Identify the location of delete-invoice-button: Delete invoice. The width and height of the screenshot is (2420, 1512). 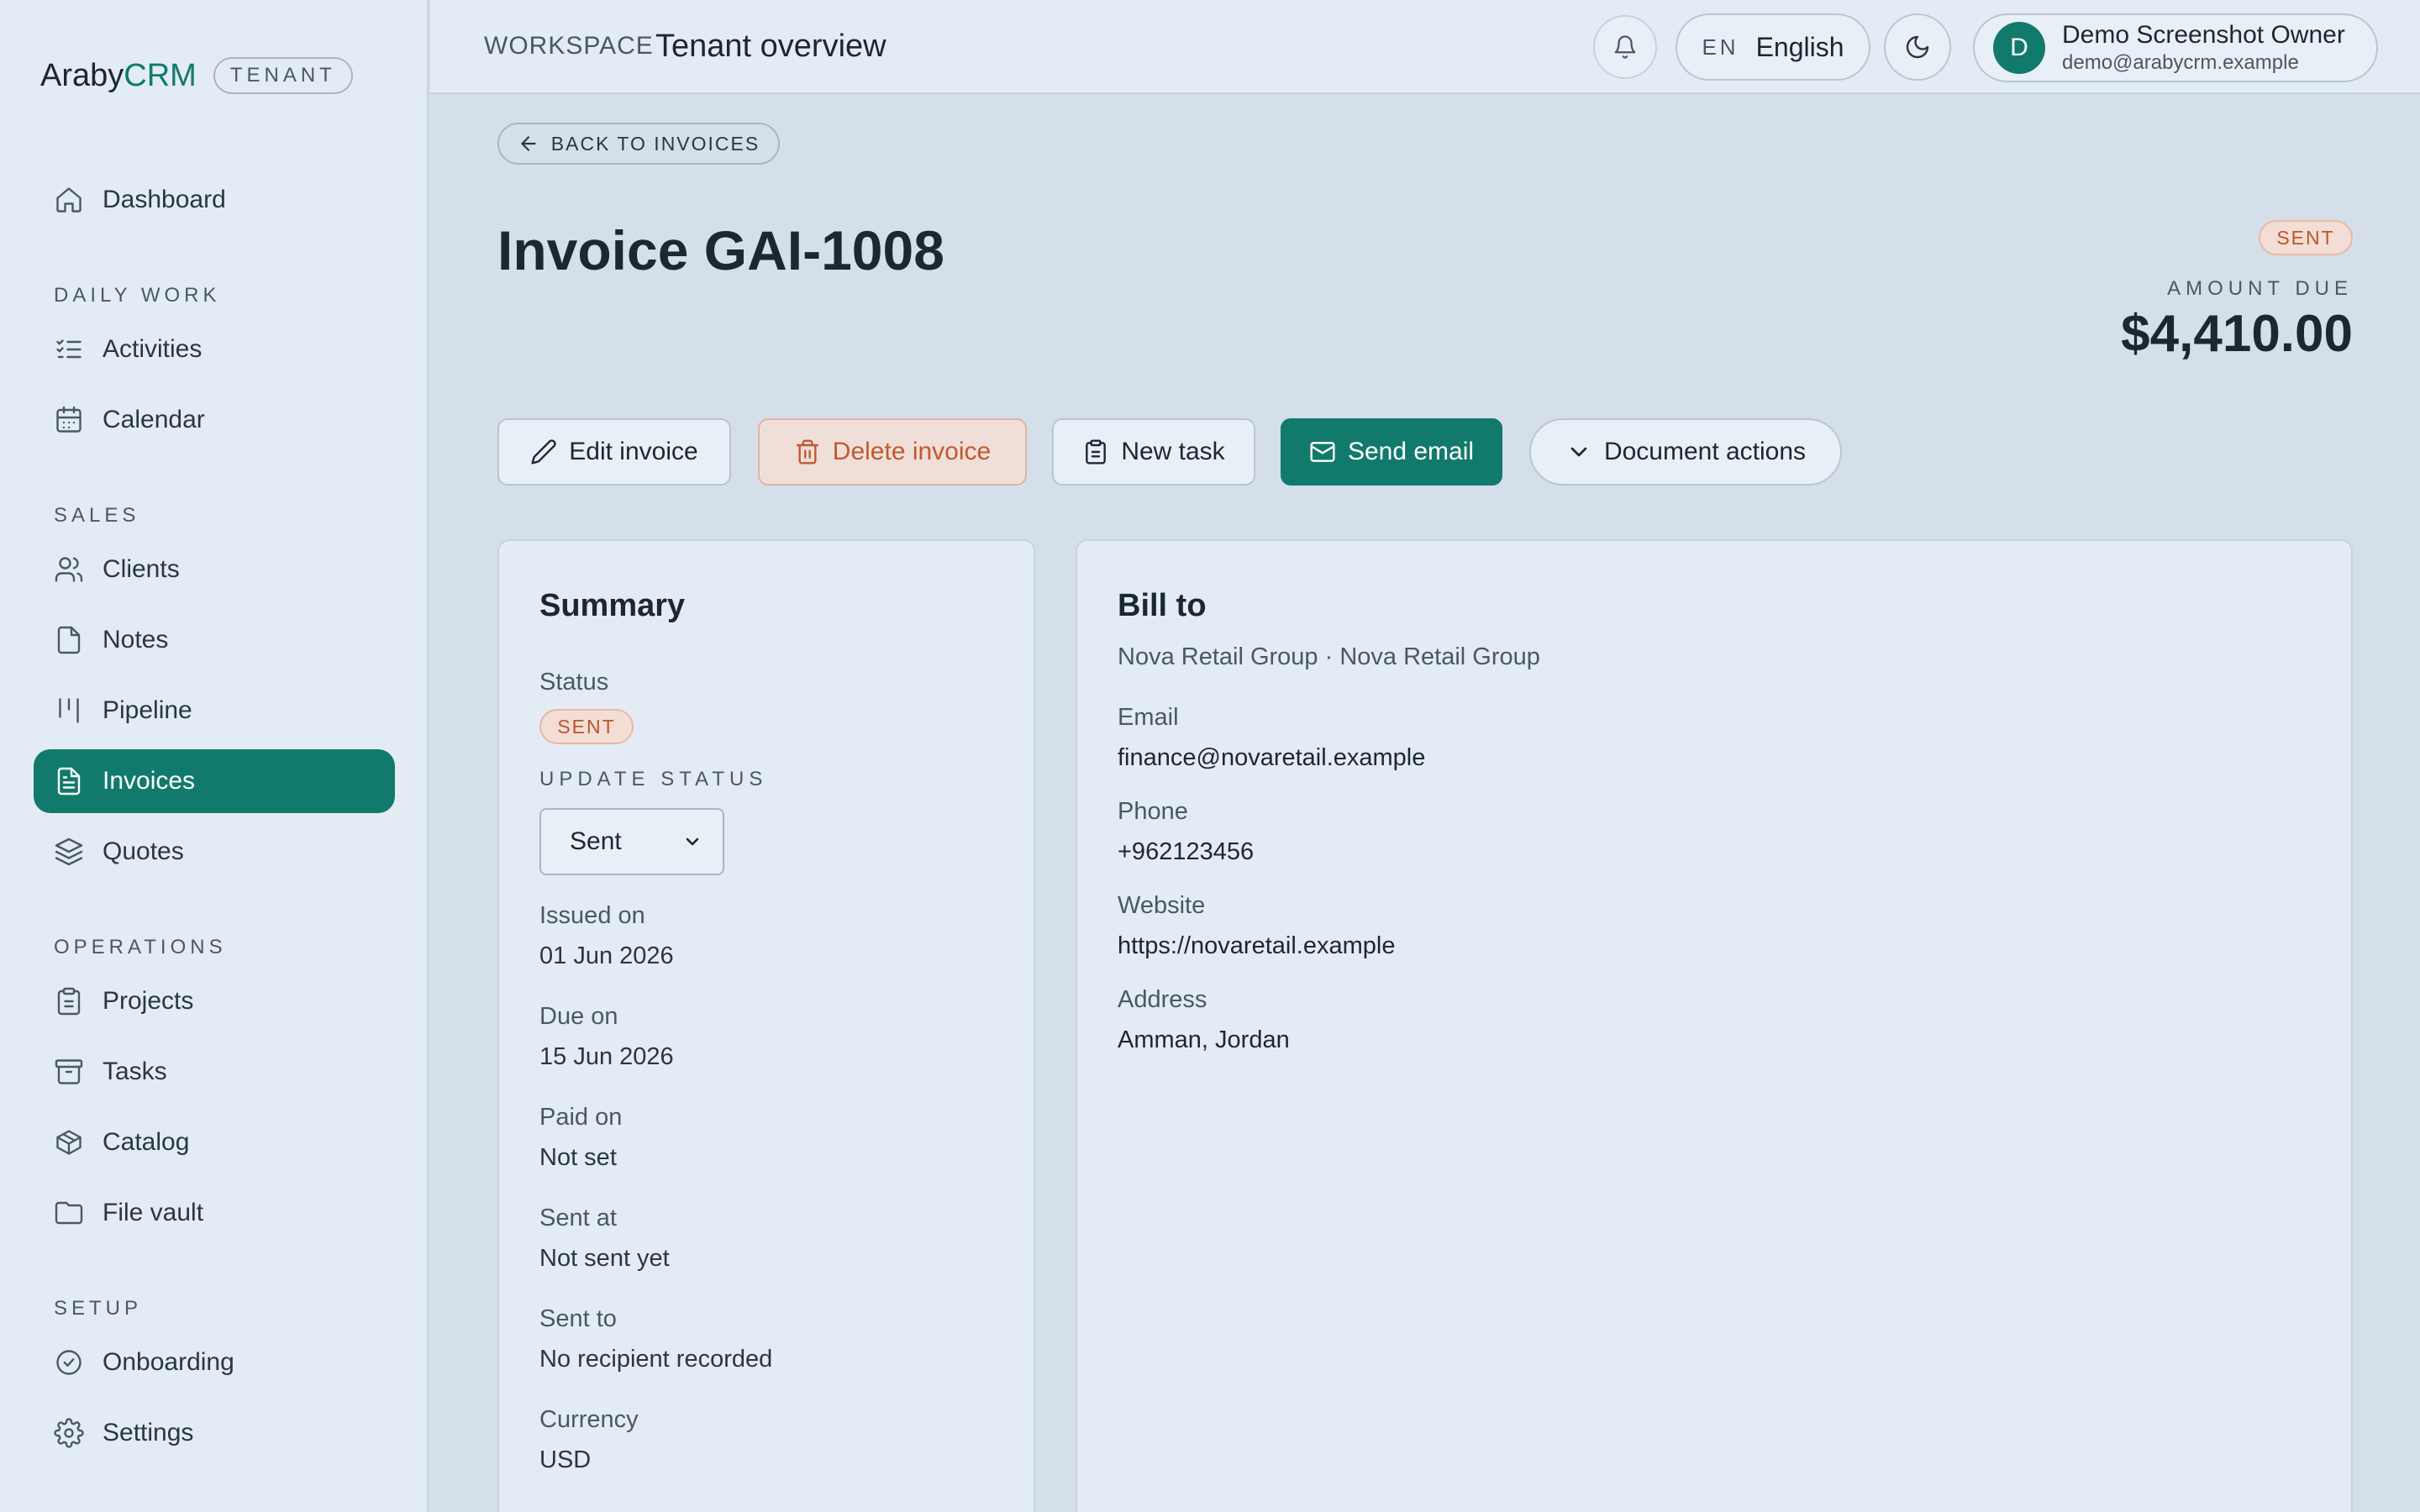
(893, 452).